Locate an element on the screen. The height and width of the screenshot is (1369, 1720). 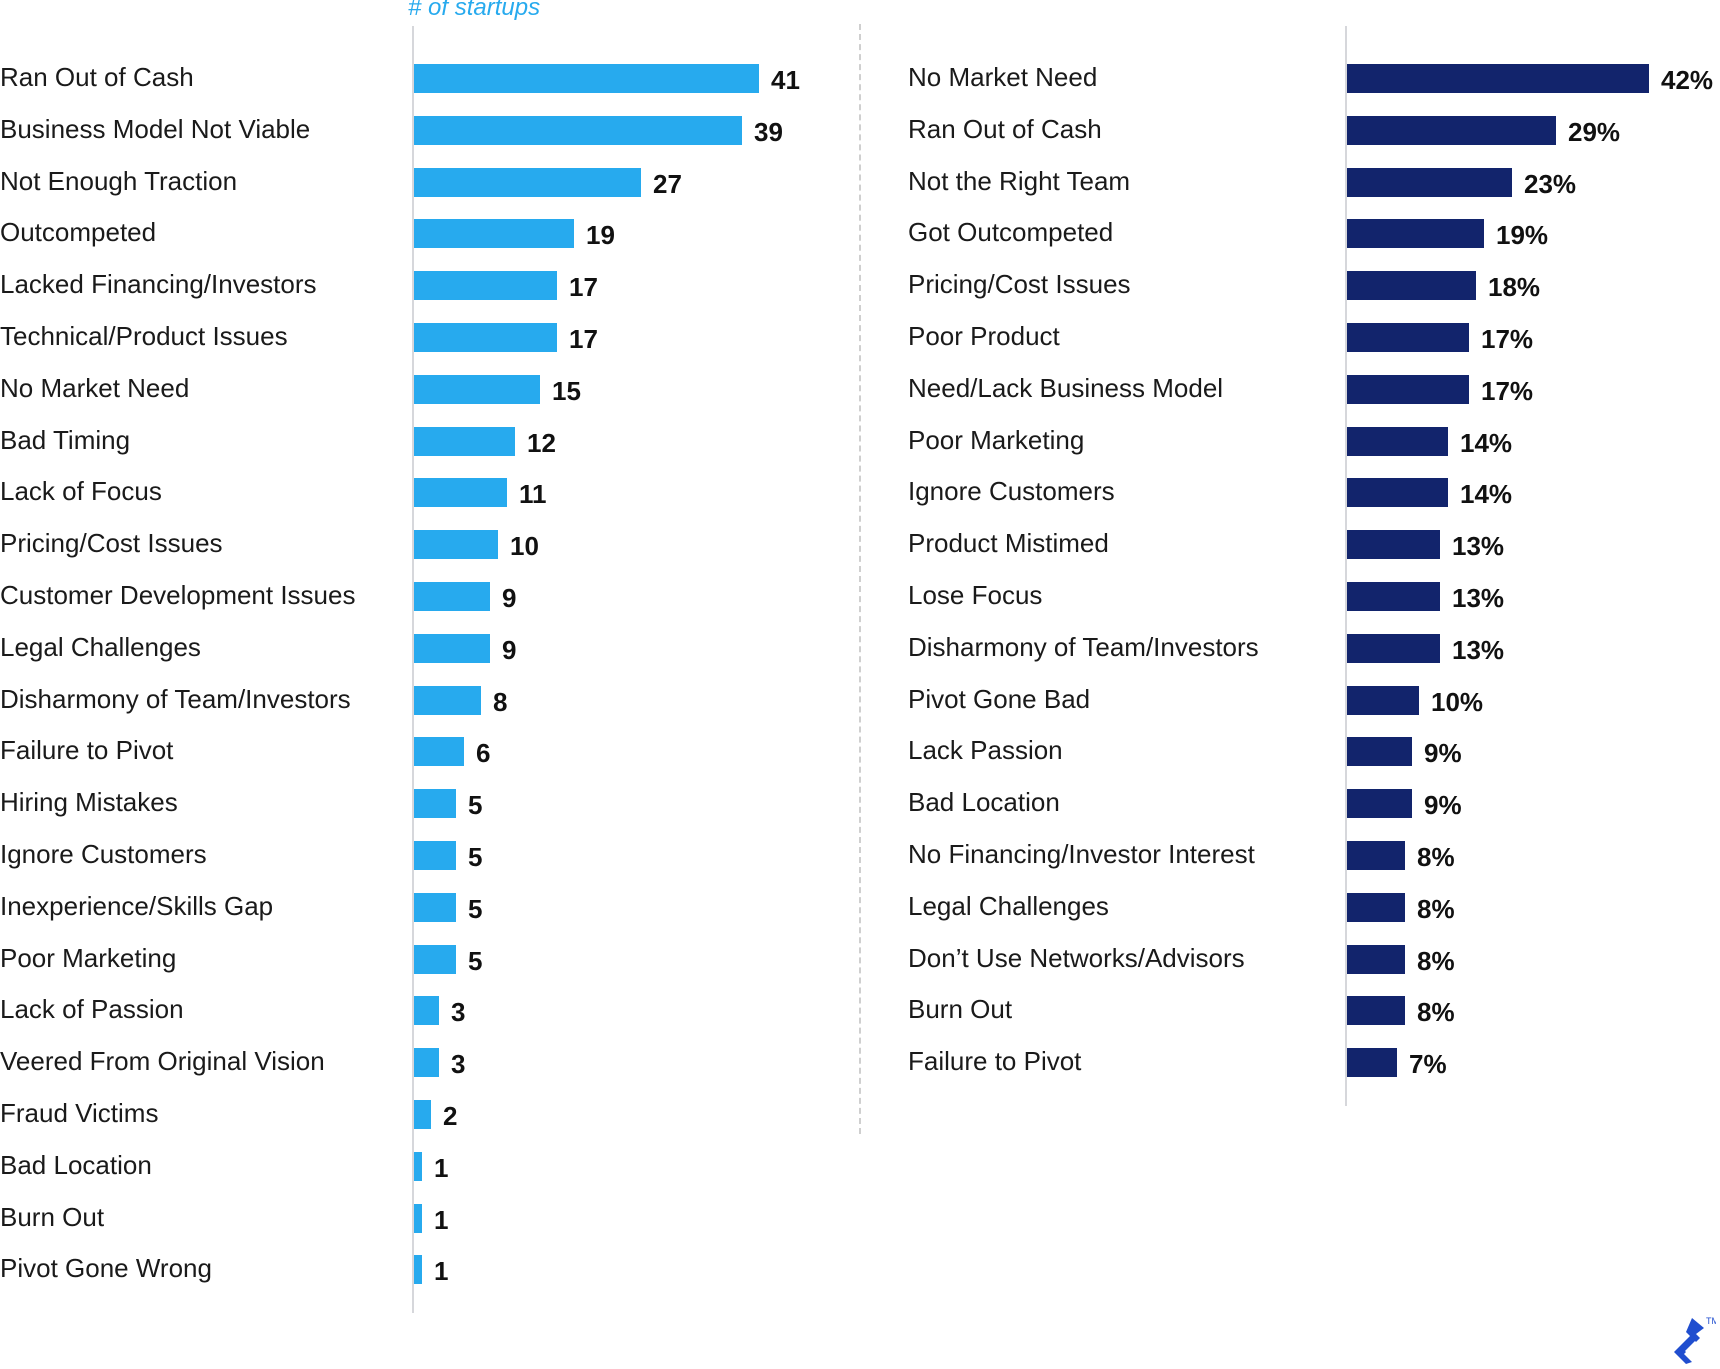
category-label: Lack of Focus is located at coordinates (81, 491).